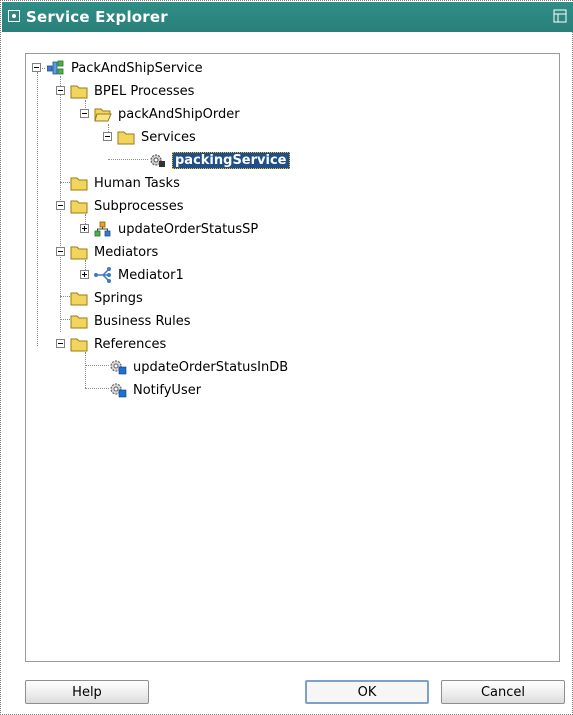 This screenshot has height=715, width=573. Describe the element at coordinates (60, 251) in the screenshot. I see `collapse-mediators-toggle` at that location.